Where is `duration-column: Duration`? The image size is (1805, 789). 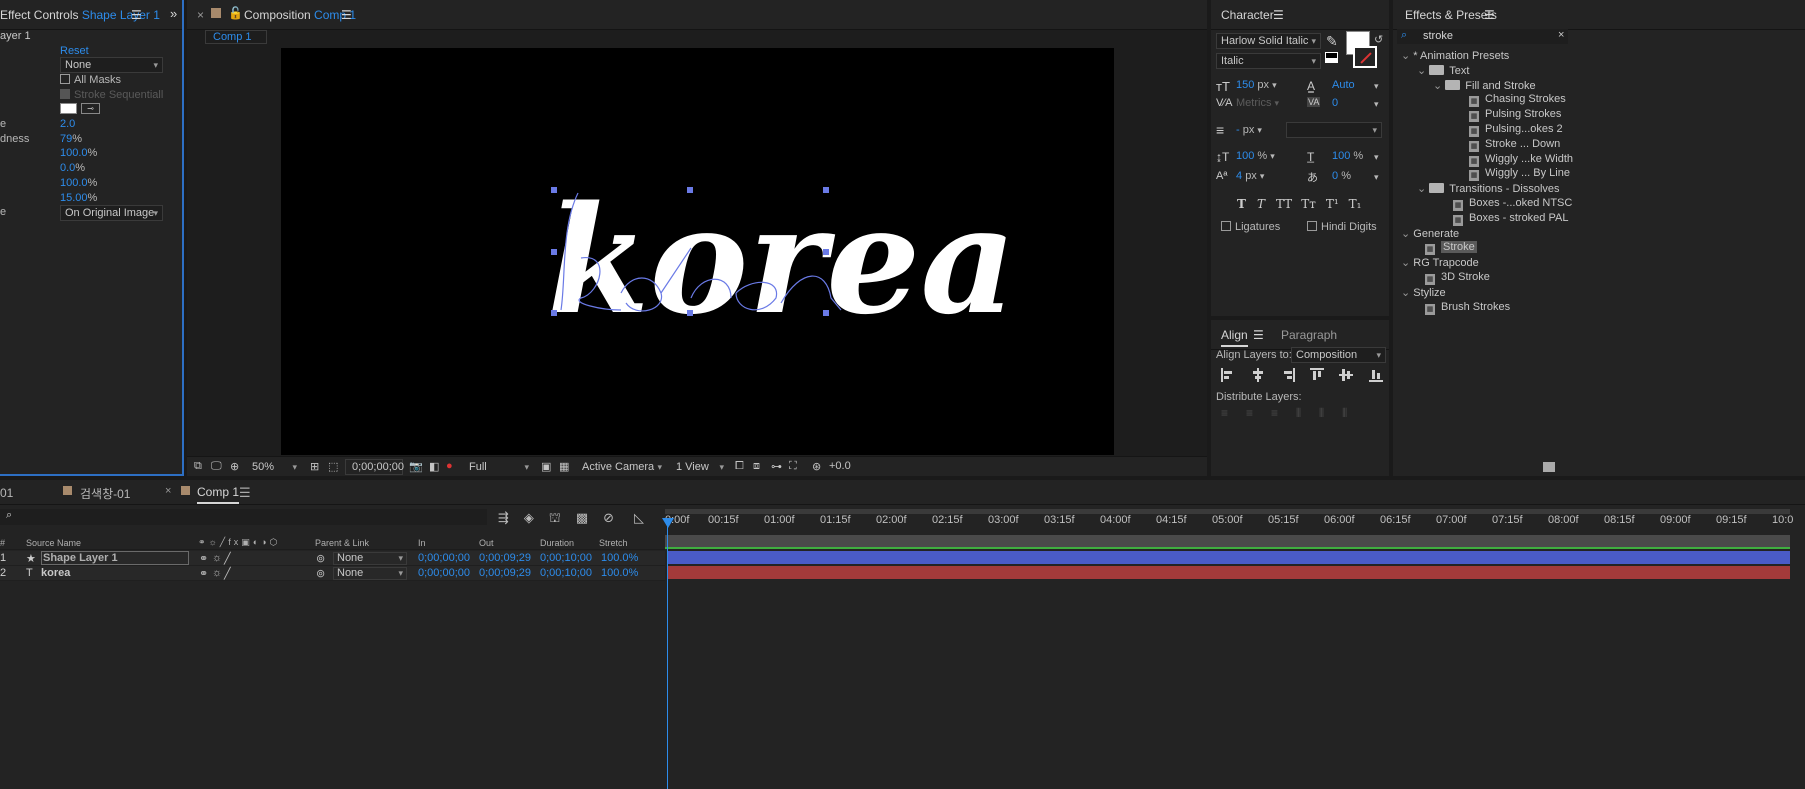
duration-column: Duration is located at coordinates (557, 543).